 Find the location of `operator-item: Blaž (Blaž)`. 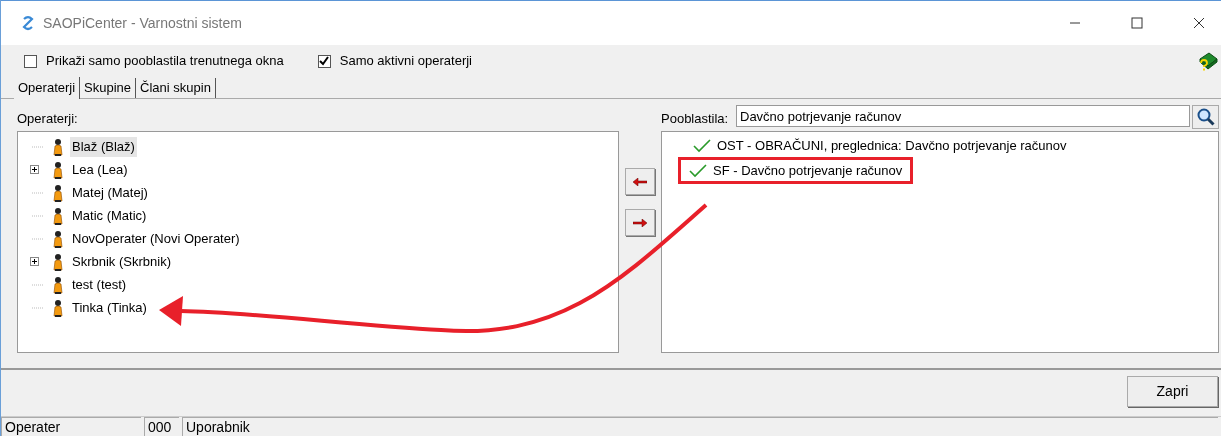

operator-item: Blaž (Blaž) is located at coordinates (103, 146).